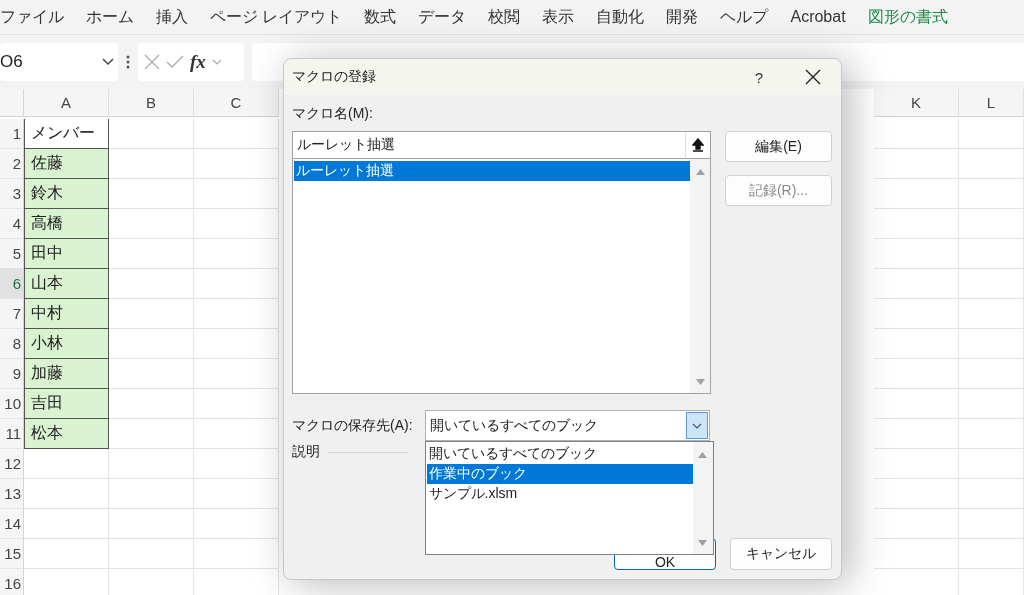 The height and width of the screenshot is (595, 1024). I want to click on table-cell: 加藤, so click(66, 374).